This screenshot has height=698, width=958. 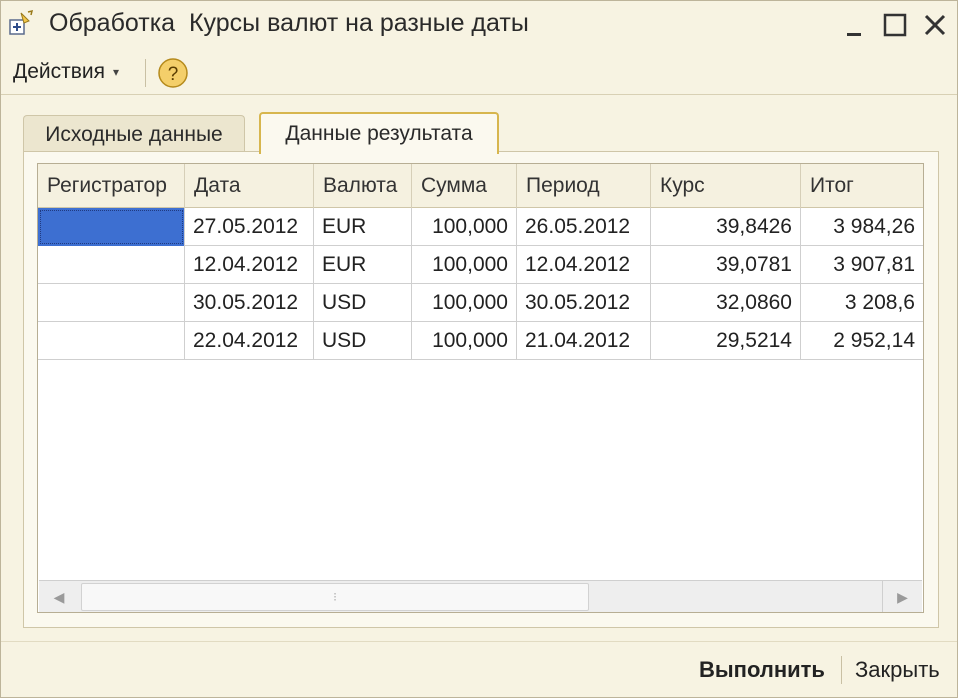 What do you see at coordinates (59, 71) in the screenshot?
I see `actions-menu-label: Действия` at bounding box center [59, 71].